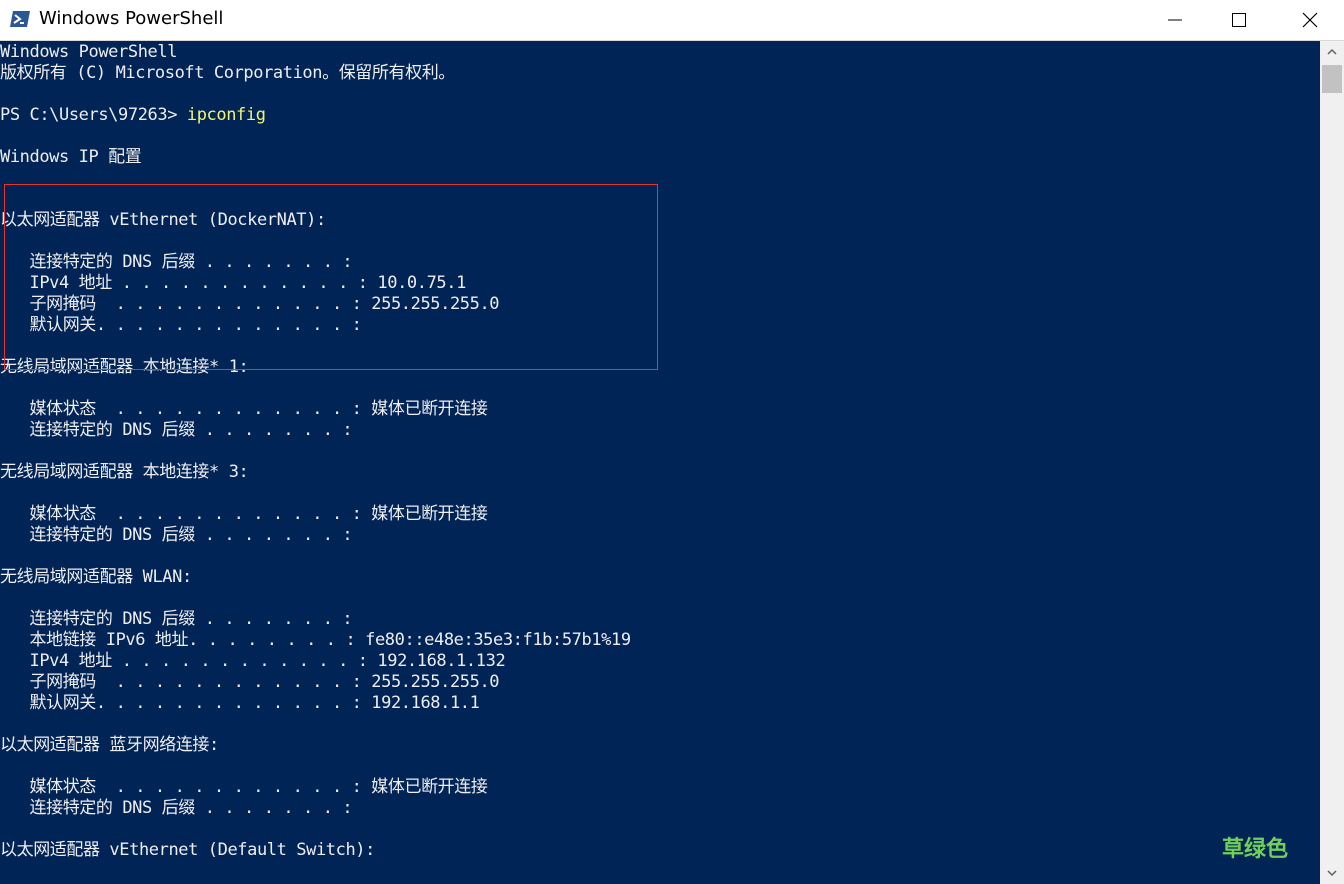  Describe the element at coordinates (227, 73) in the screenshot. I see `console-line: 版权所有 (C) Microsoft Corporation。保留所有权利。` at that location.